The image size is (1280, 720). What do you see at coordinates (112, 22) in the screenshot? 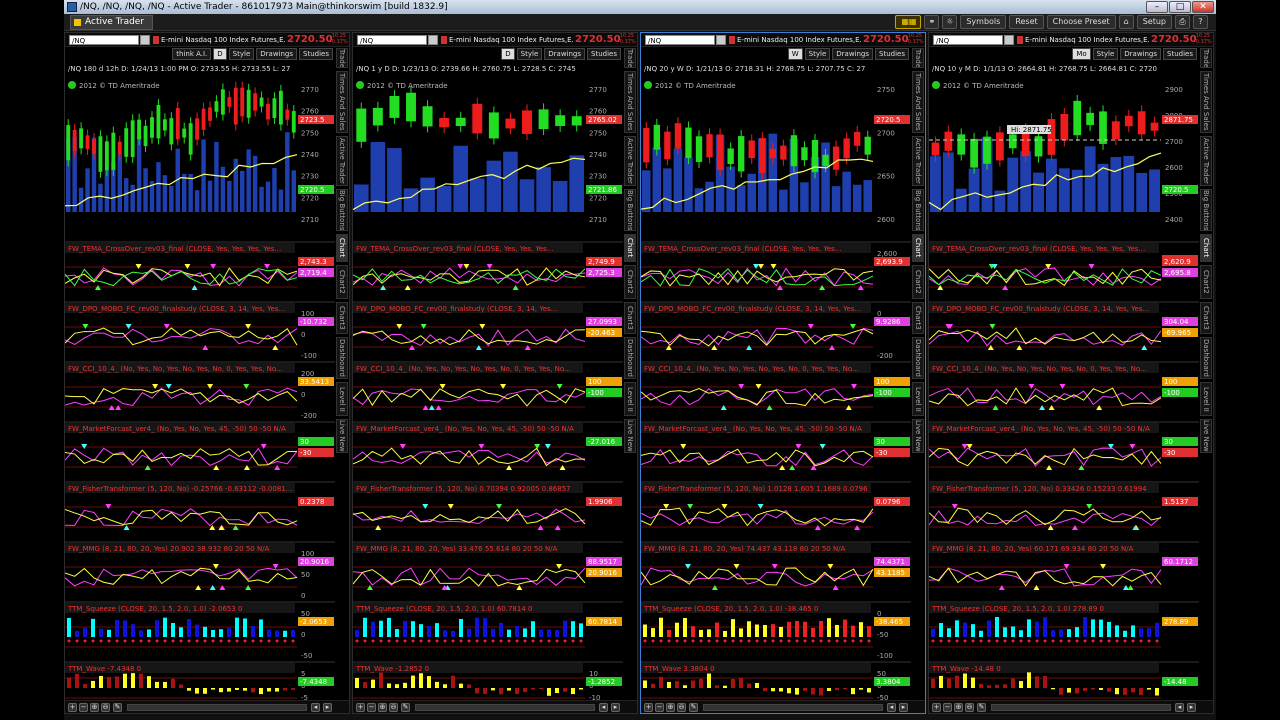
I see `active-trader-tab: Active Trader` at bounding box center [112, 22].